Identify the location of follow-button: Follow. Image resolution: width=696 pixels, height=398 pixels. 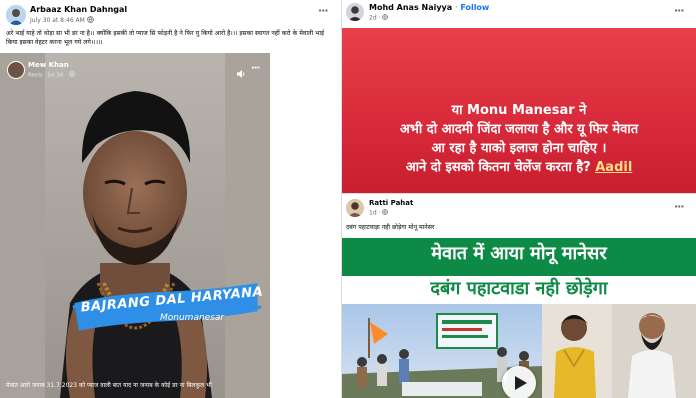
(474, 7).